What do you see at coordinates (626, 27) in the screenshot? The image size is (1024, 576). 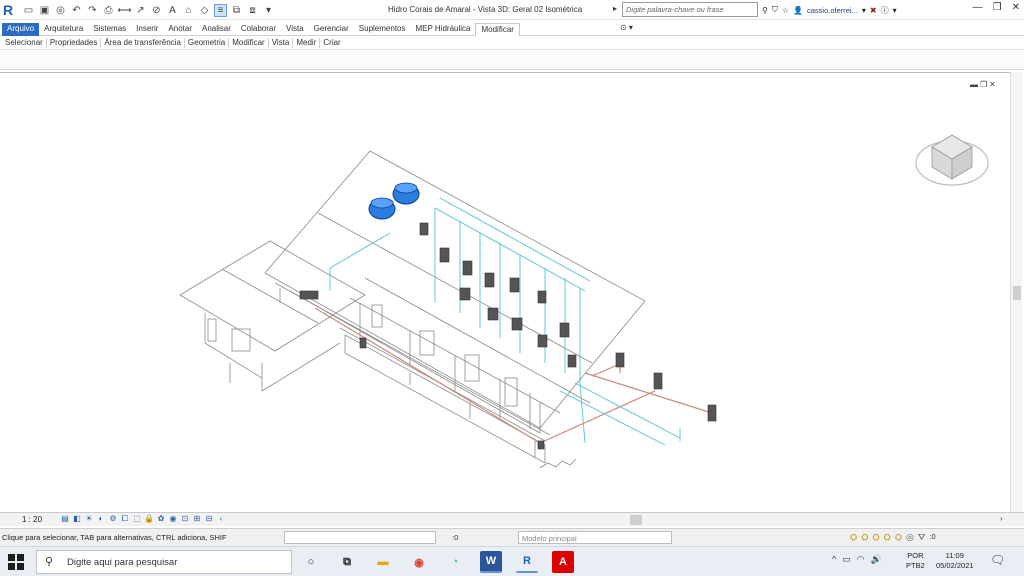 I see `ribbon-minimize-icon: ⊙ ▾` at bounding box center [626, 27].